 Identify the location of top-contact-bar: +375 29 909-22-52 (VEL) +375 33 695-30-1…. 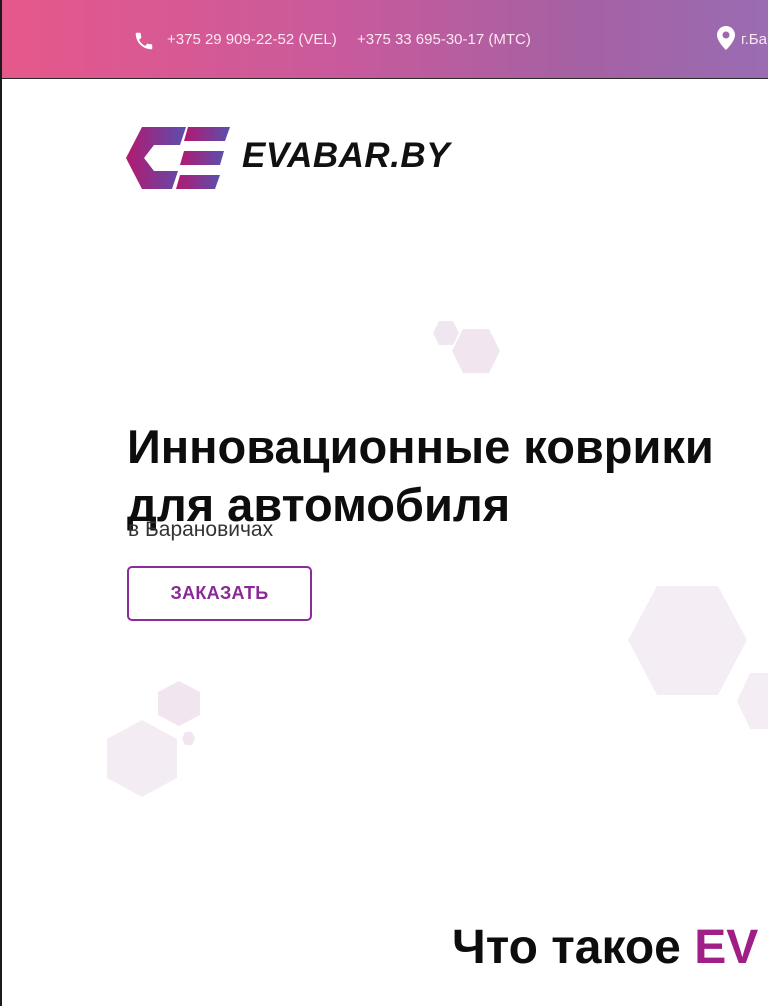
(384, 39).